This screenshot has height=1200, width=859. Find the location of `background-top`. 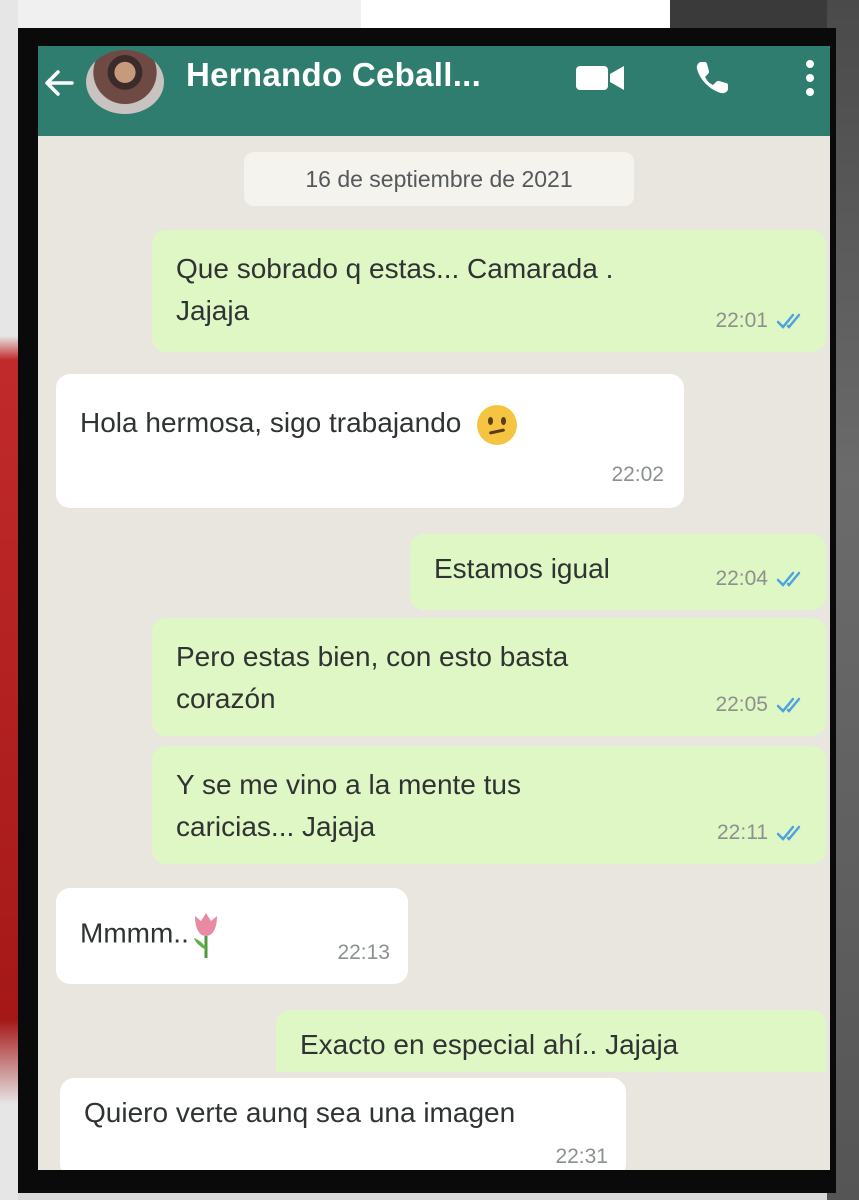

background-top is located at coordinates (429, 14).